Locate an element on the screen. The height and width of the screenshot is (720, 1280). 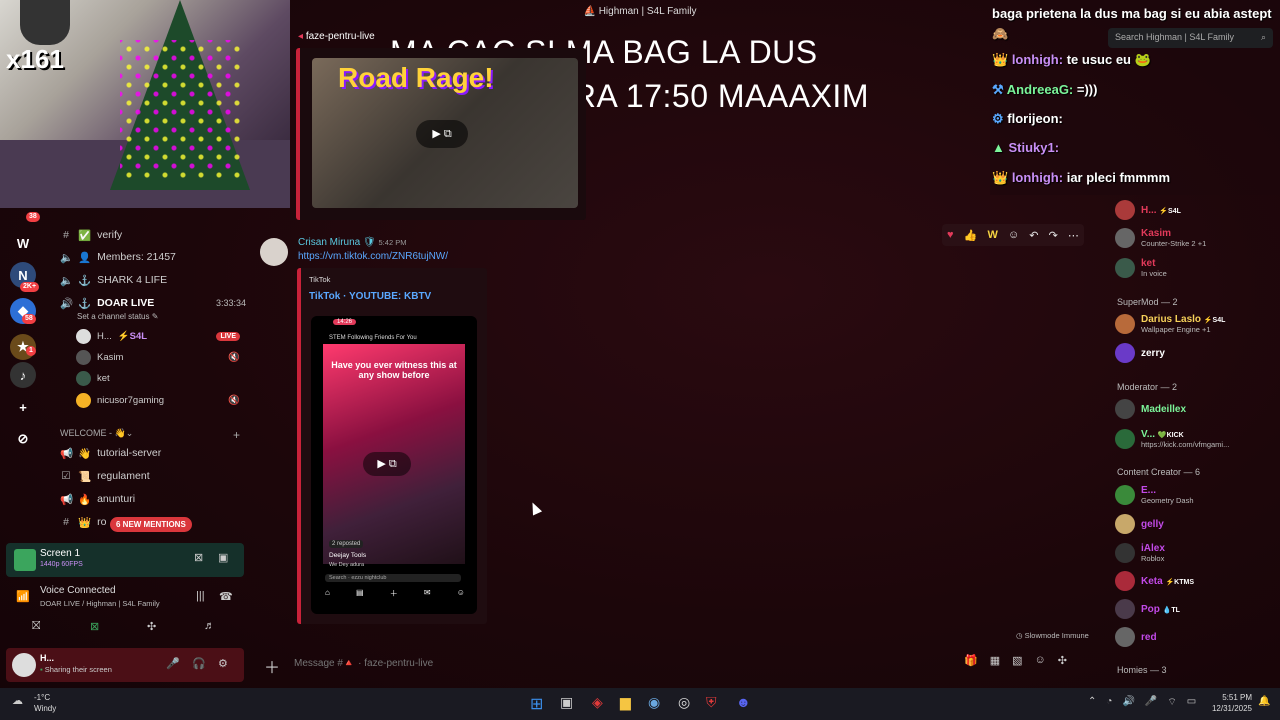
member-item: Kasim Counter-Strike 2 +1 is located at coordinates (1160, 238).